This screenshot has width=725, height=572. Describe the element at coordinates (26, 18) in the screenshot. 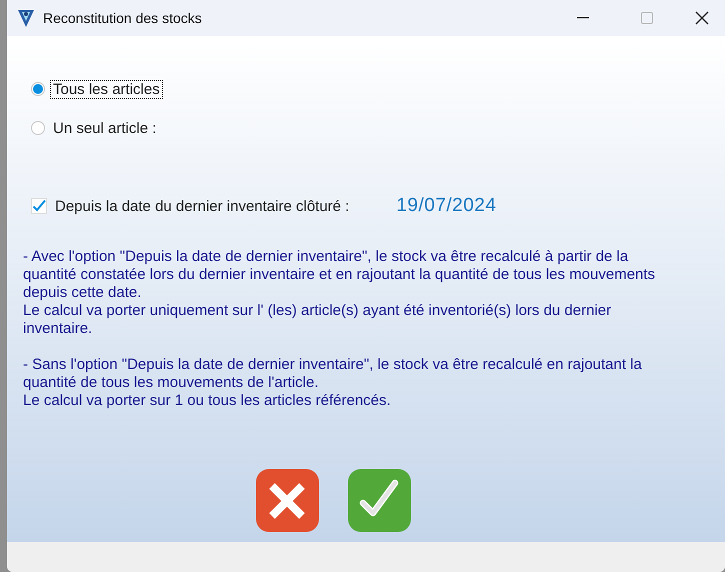

I see `app-logo-icon` at that location.